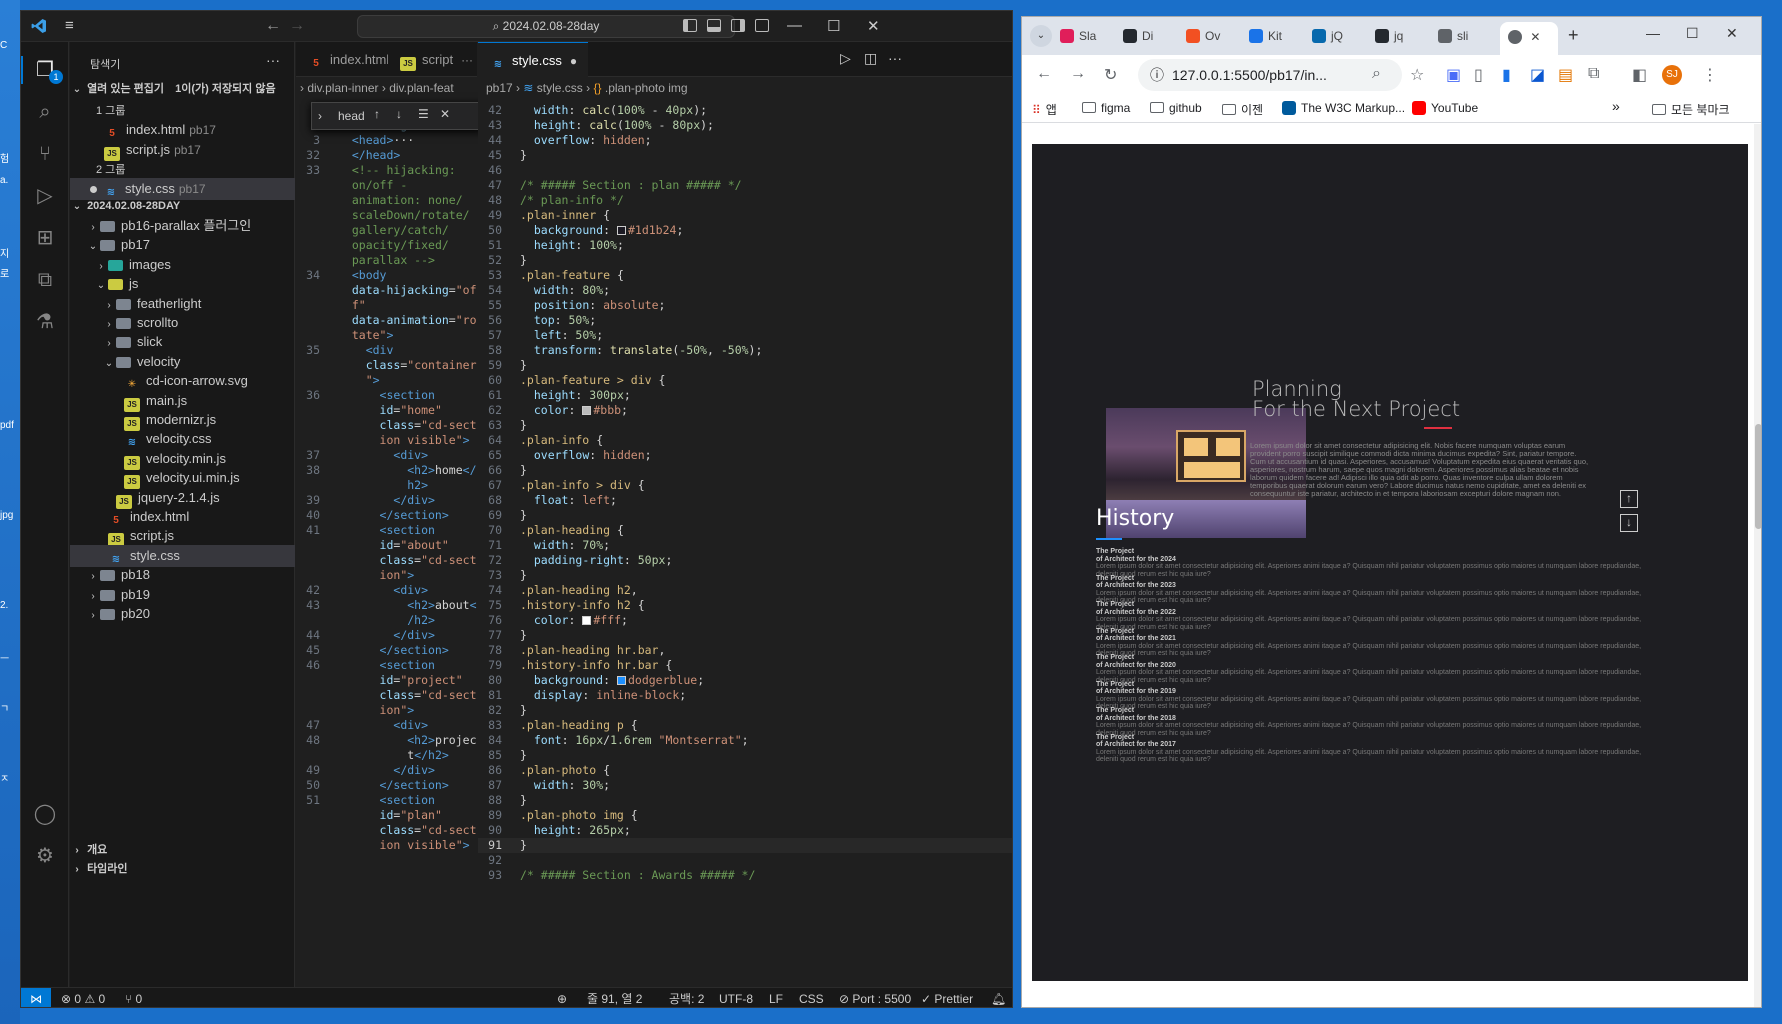 This screenshot has height=1024, width=1782. I want to click on scroll-up-button: ↑, so click(1629, 499).